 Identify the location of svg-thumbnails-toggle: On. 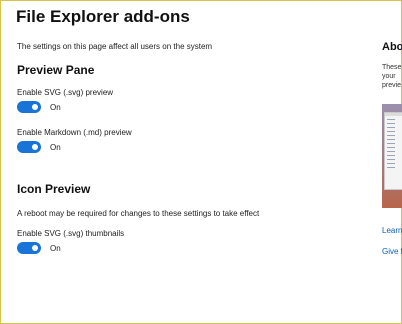
(39, 248).